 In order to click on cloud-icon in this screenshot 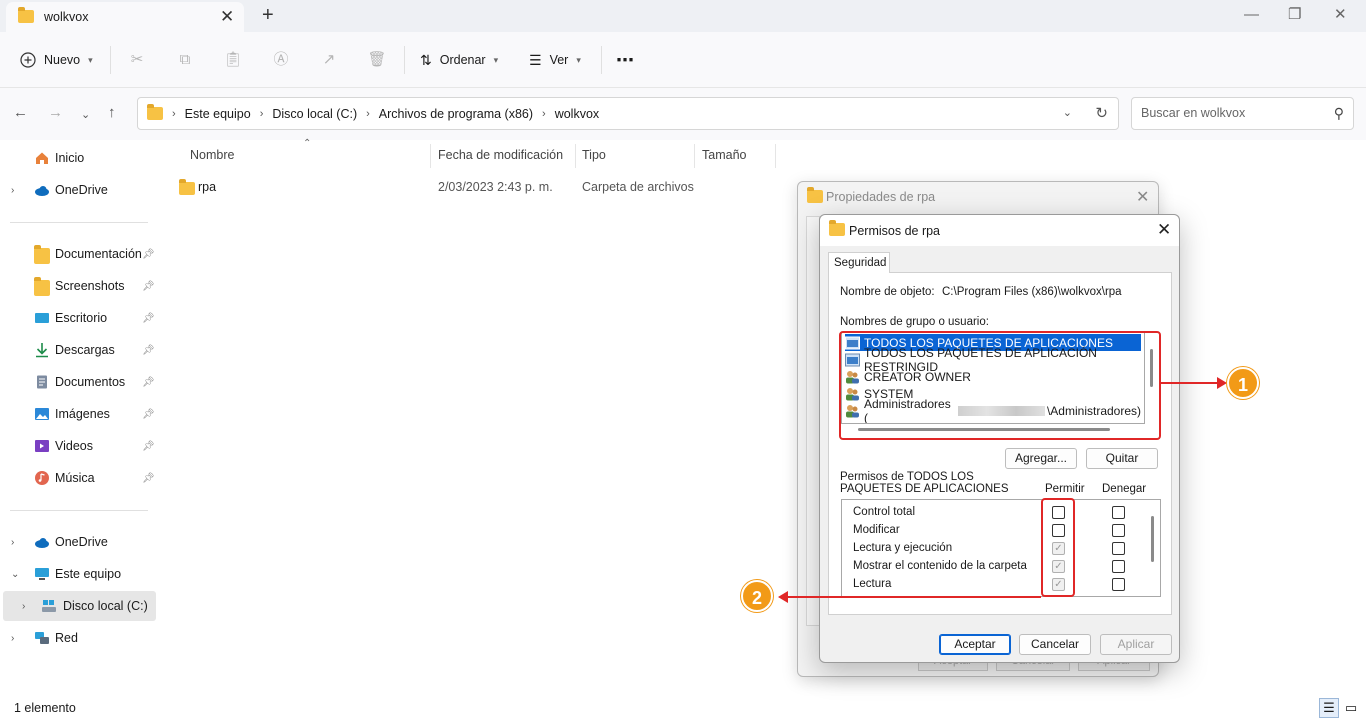, I will do `click(42, 191)`.